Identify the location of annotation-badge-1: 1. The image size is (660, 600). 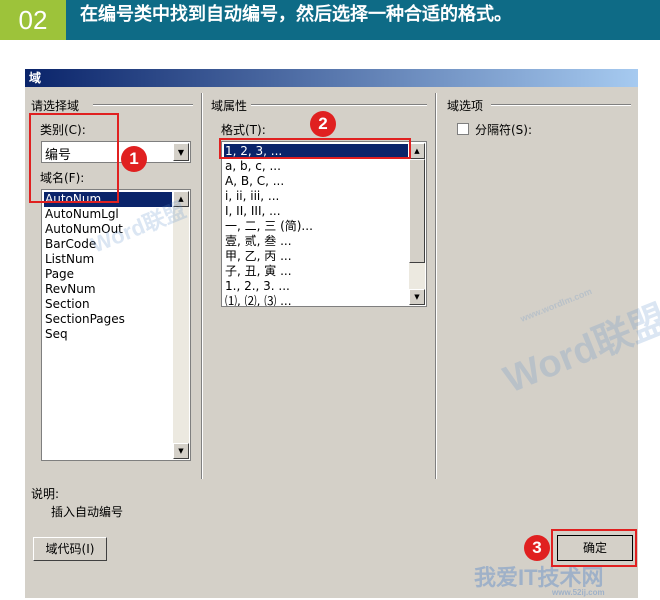
(134, 159).